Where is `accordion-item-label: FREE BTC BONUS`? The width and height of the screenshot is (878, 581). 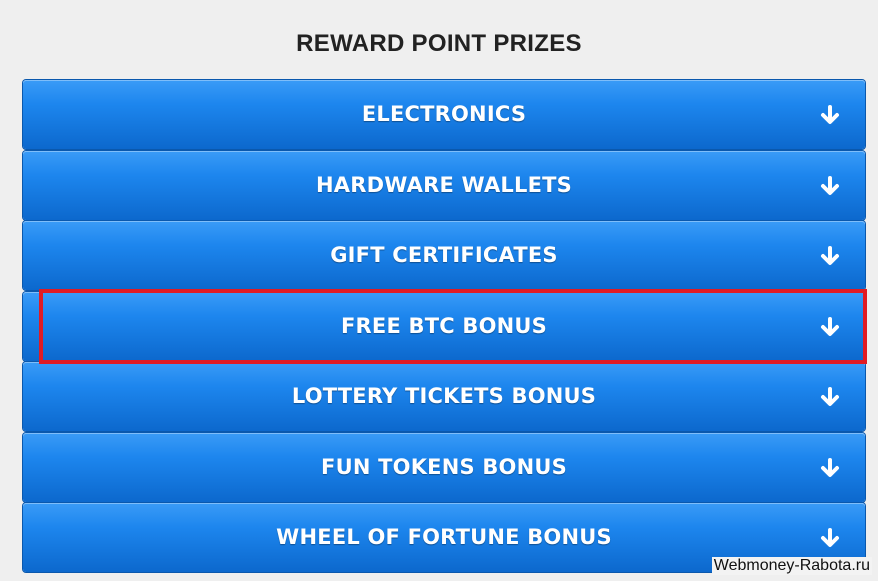
accordion-item-label: FREE BTC BONUS is located at coordinates (444, 325).